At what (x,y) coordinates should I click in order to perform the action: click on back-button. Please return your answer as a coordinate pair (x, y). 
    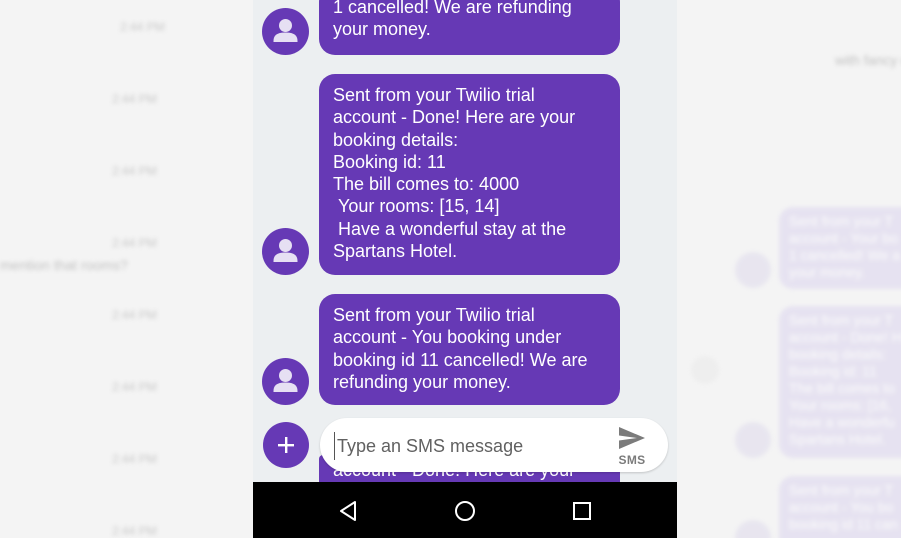
    Looking at the image, I should click on (348, 511).